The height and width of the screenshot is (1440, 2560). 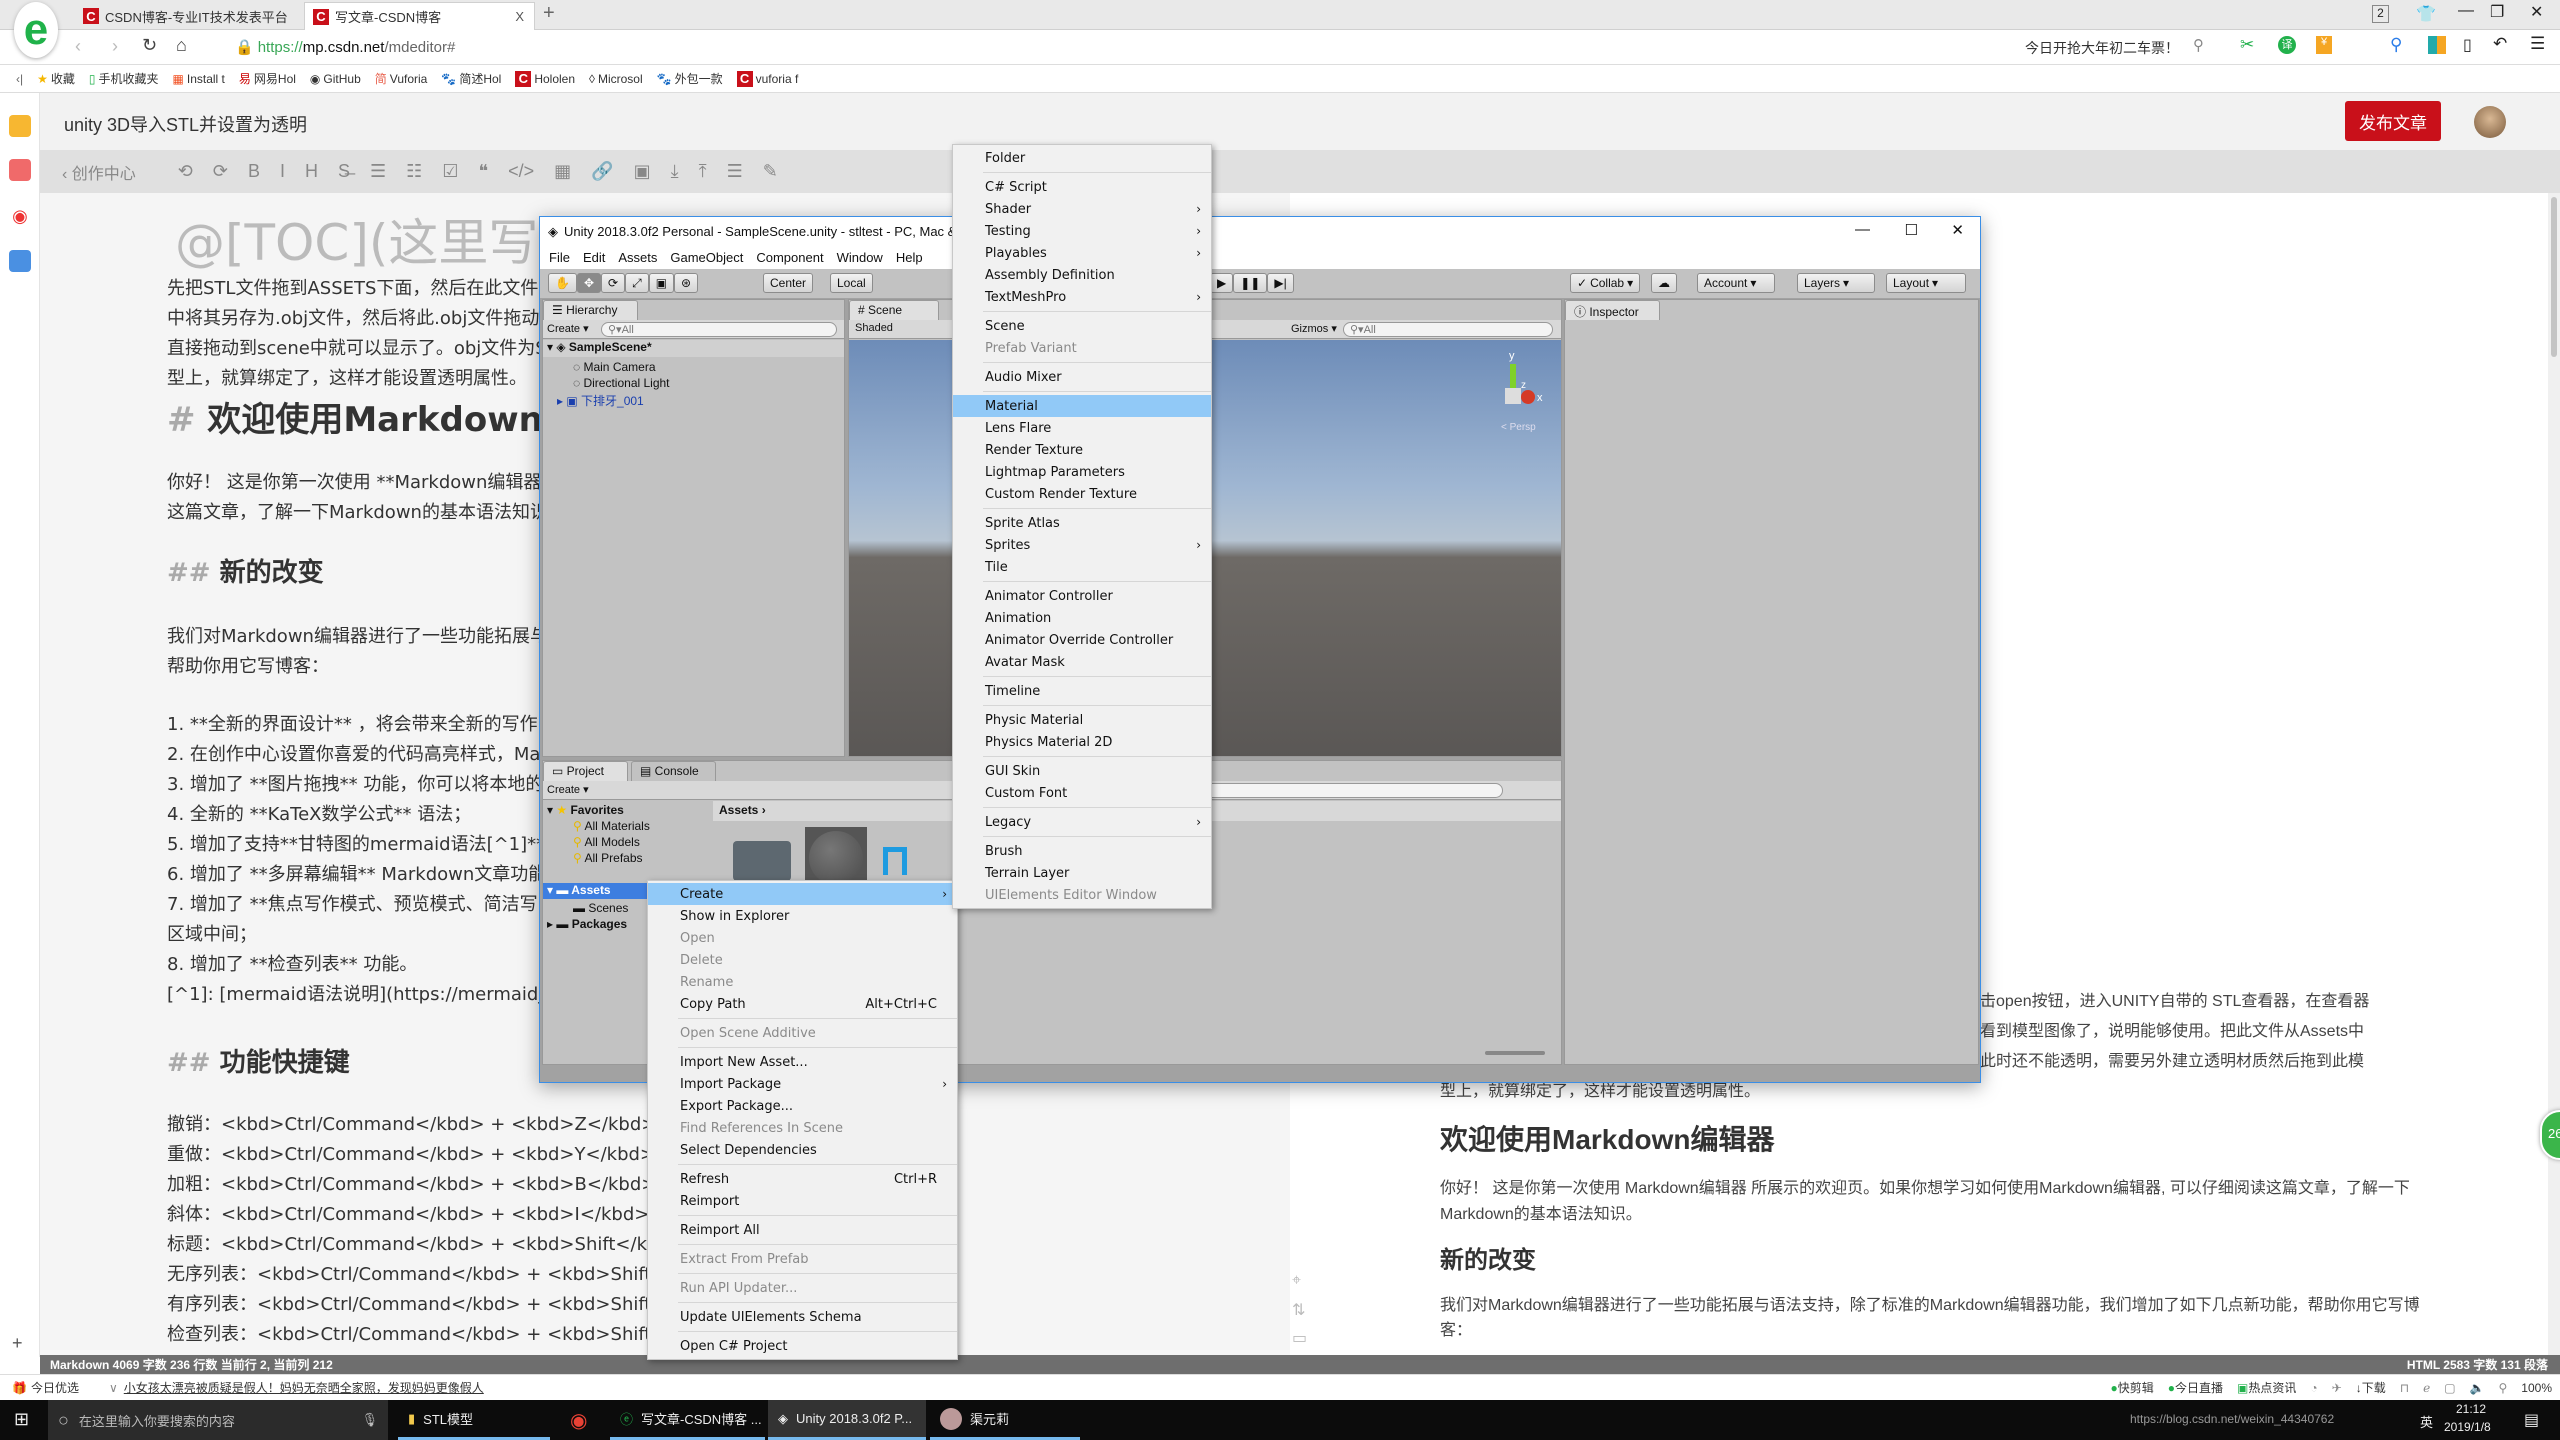 What do you see at coordinates (20, 261) in the screenshot?
I see `mail-icon` at bounding box center [20, 261].